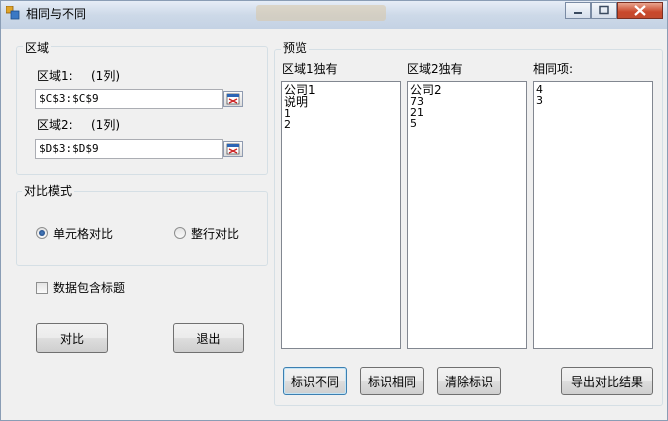 Image resolution: width=668 pixels, height=421 pixels. What do you see at coordinates (55, 76) in the screenshot?
I see `range1-label: 区域1:` at bounding box center [55, 76].